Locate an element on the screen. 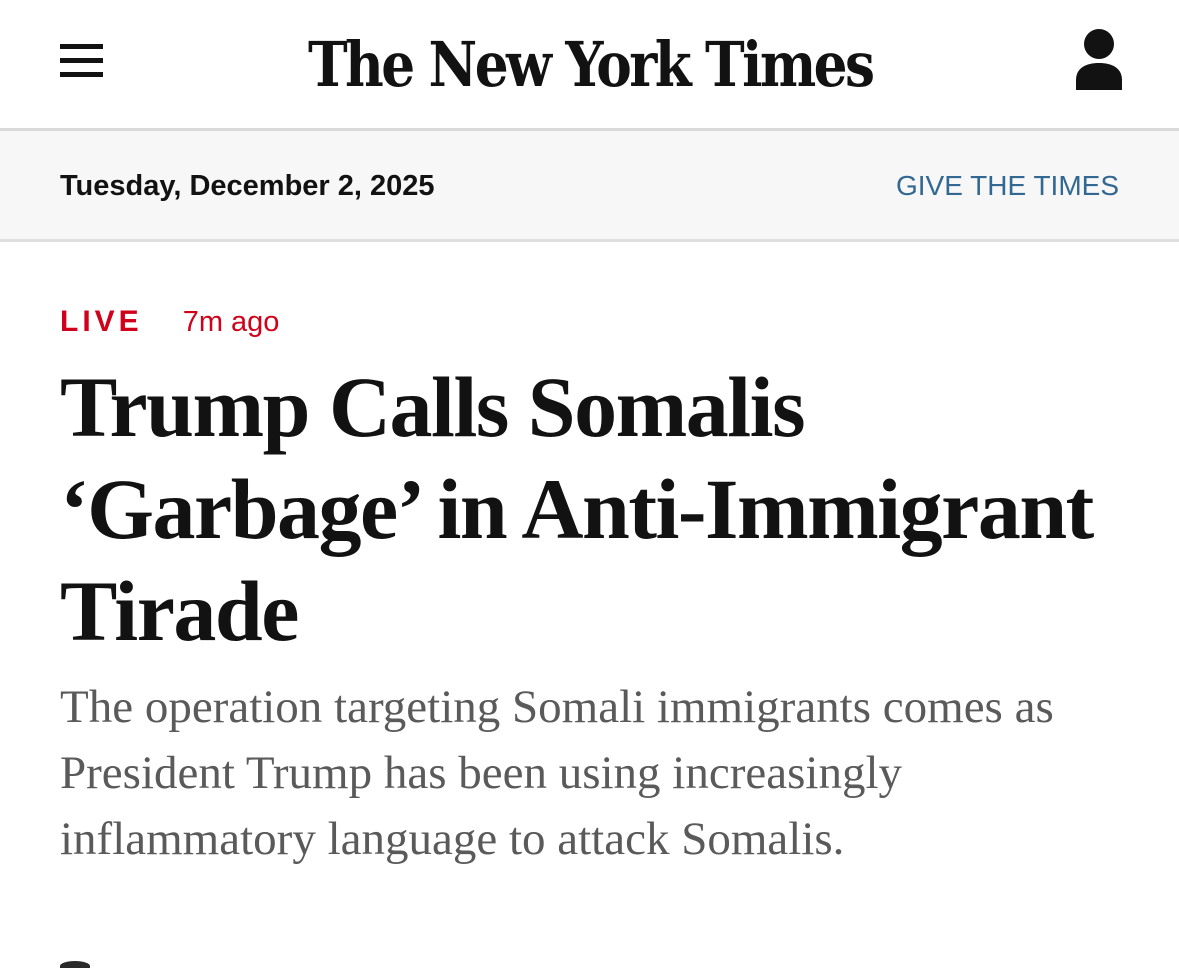 This screenshot has height=968, width=1179. live-badge: LIVE is located at coordinates (101, 321).